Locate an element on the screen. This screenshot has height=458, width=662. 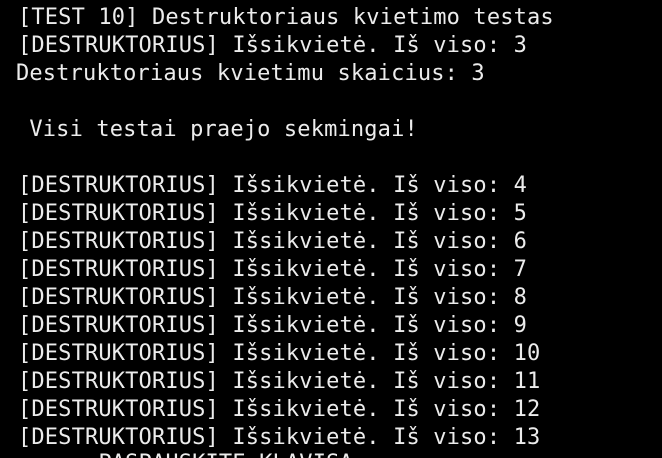
terminal-line: Destruktoriaus kvietimu skaicius: 3 is located at coordinates (250, 73).